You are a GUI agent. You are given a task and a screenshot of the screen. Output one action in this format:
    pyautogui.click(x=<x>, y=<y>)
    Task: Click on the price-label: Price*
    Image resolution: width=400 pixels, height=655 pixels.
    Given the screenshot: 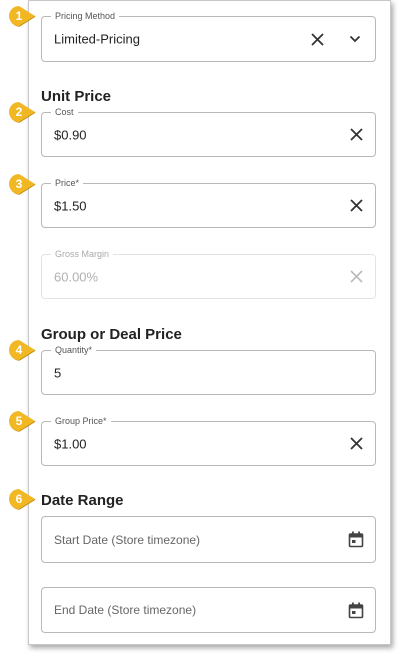 What is the action you would take?
    pyautogui.click(x=67, y=183)
    